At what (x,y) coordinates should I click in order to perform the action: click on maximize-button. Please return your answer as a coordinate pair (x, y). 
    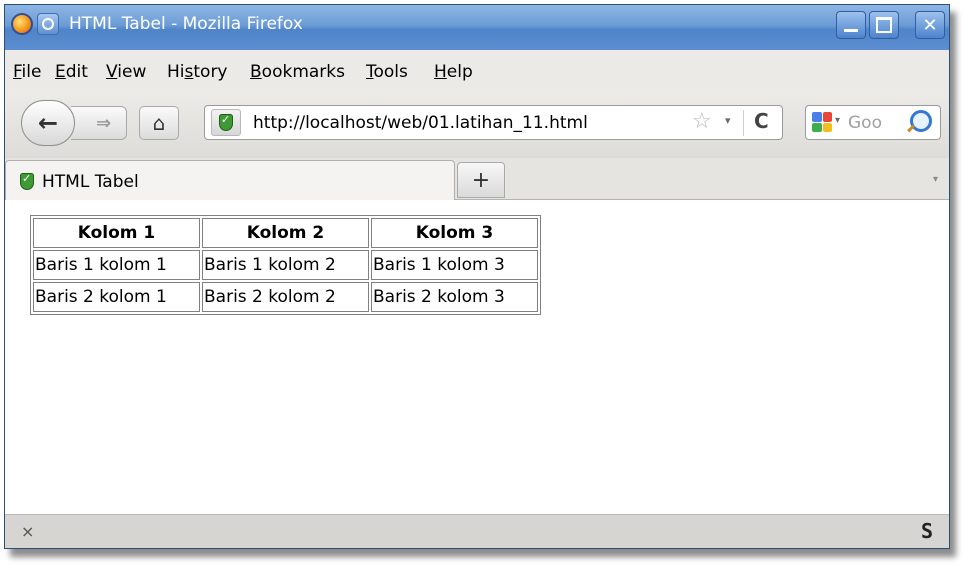
    Looking at the image, I should click on (884, 25).